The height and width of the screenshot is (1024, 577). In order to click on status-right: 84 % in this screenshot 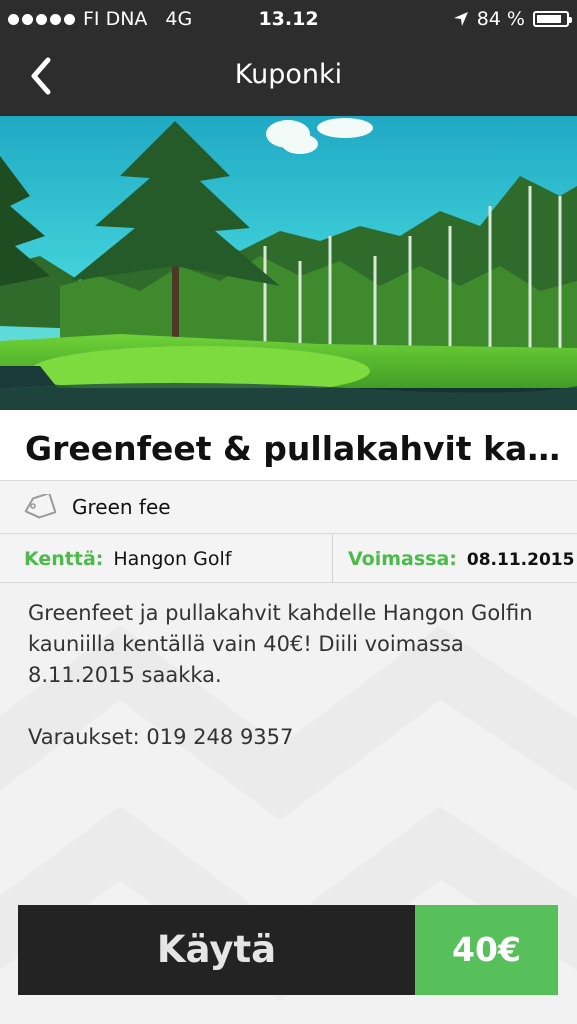, I will do `click(512, 19)`.